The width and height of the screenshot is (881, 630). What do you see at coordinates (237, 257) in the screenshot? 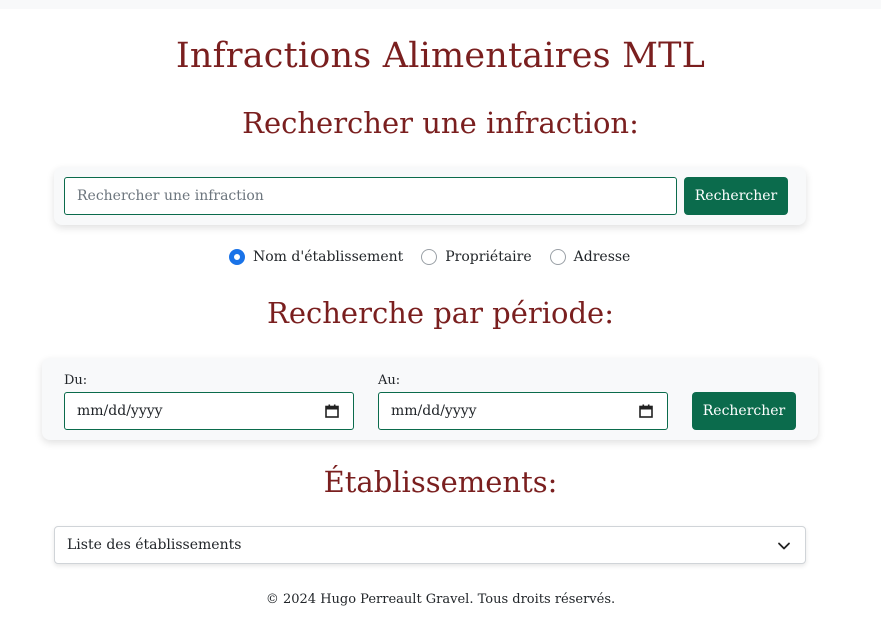
I see `radio-circle-checked` at bounding box center [237, 257].